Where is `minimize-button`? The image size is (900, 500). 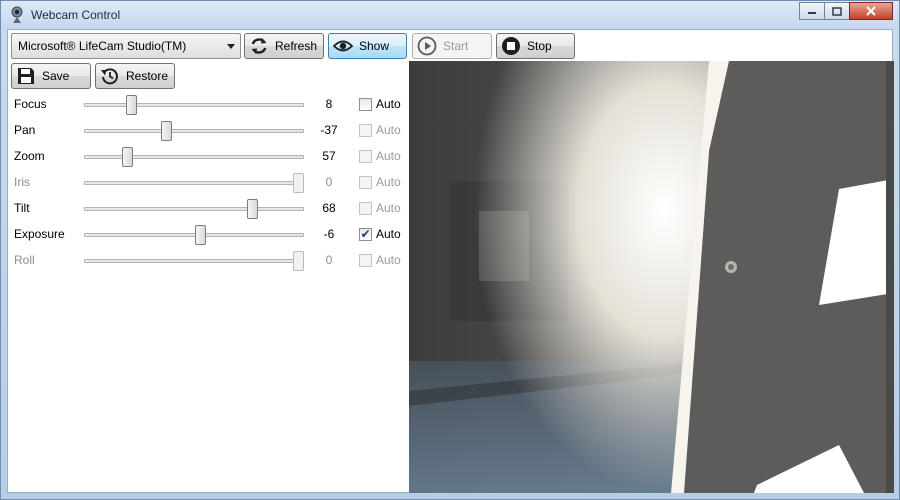
minimize-button is located at coordinates (812, 11).